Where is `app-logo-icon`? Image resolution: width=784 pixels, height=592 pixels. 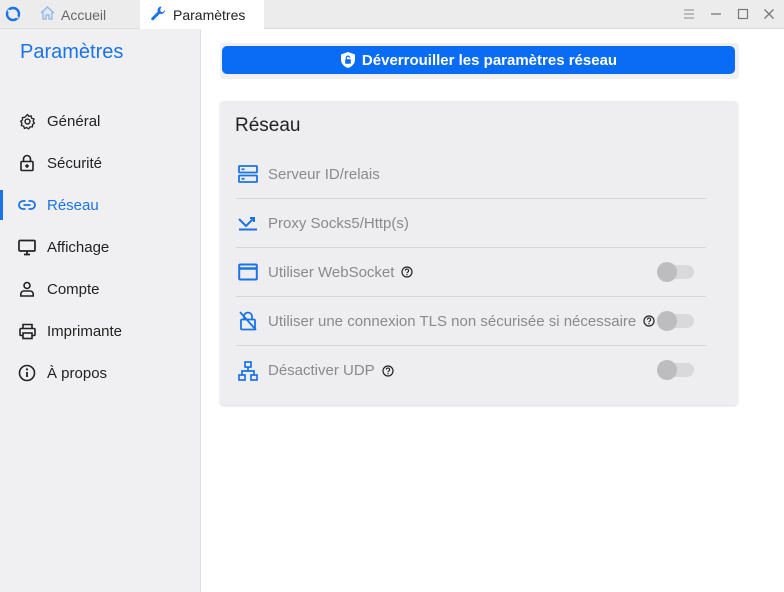 app-logo-icon is located at coordinates (13, 14).